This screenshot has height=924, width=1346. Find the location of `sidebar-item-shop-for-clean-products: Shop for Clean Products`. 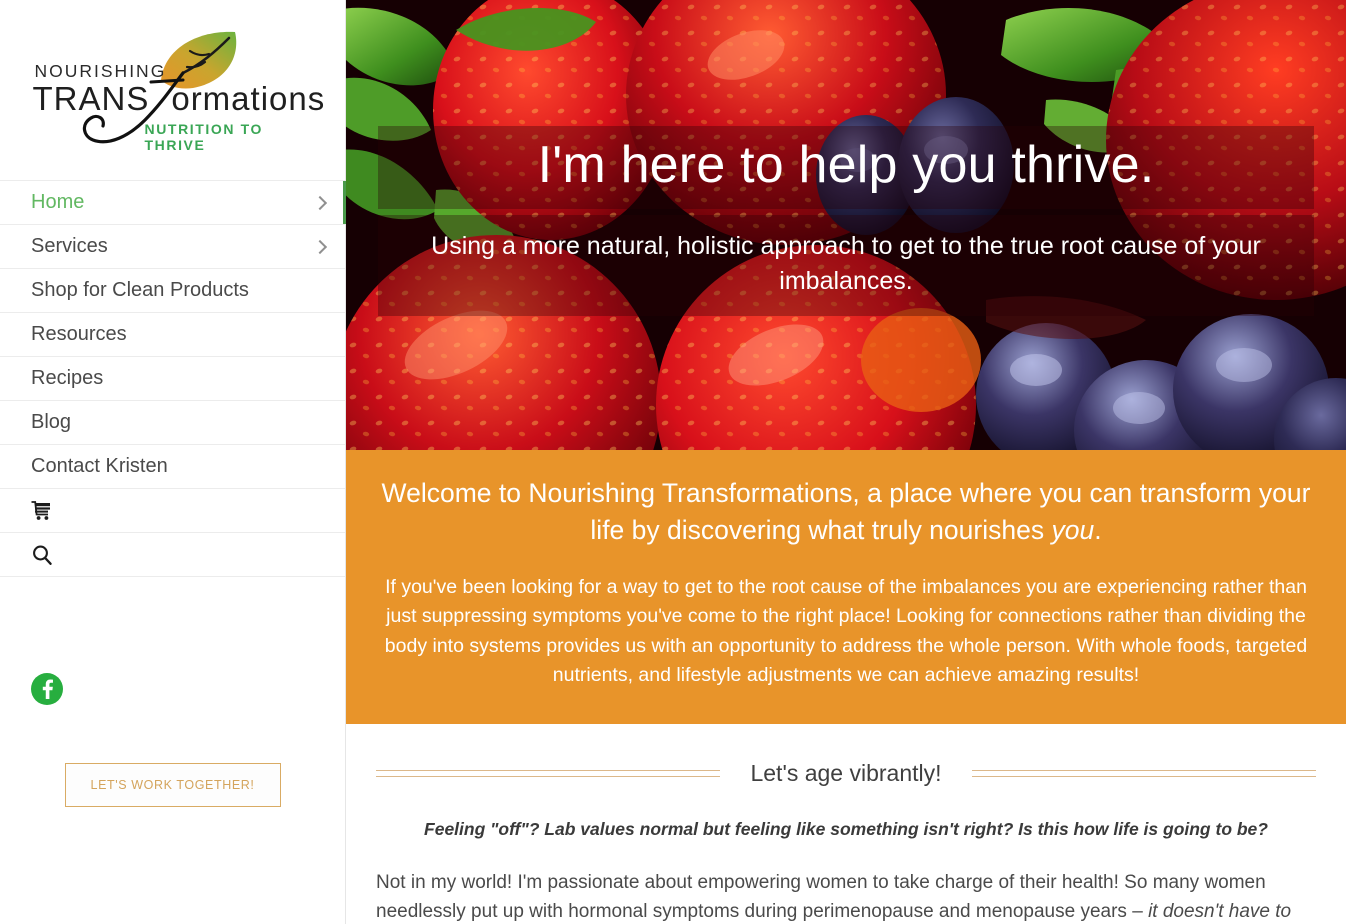

sidebar-item-shop-for-clean-products: Shop for Clean Products is located at coordinates (172, 291).